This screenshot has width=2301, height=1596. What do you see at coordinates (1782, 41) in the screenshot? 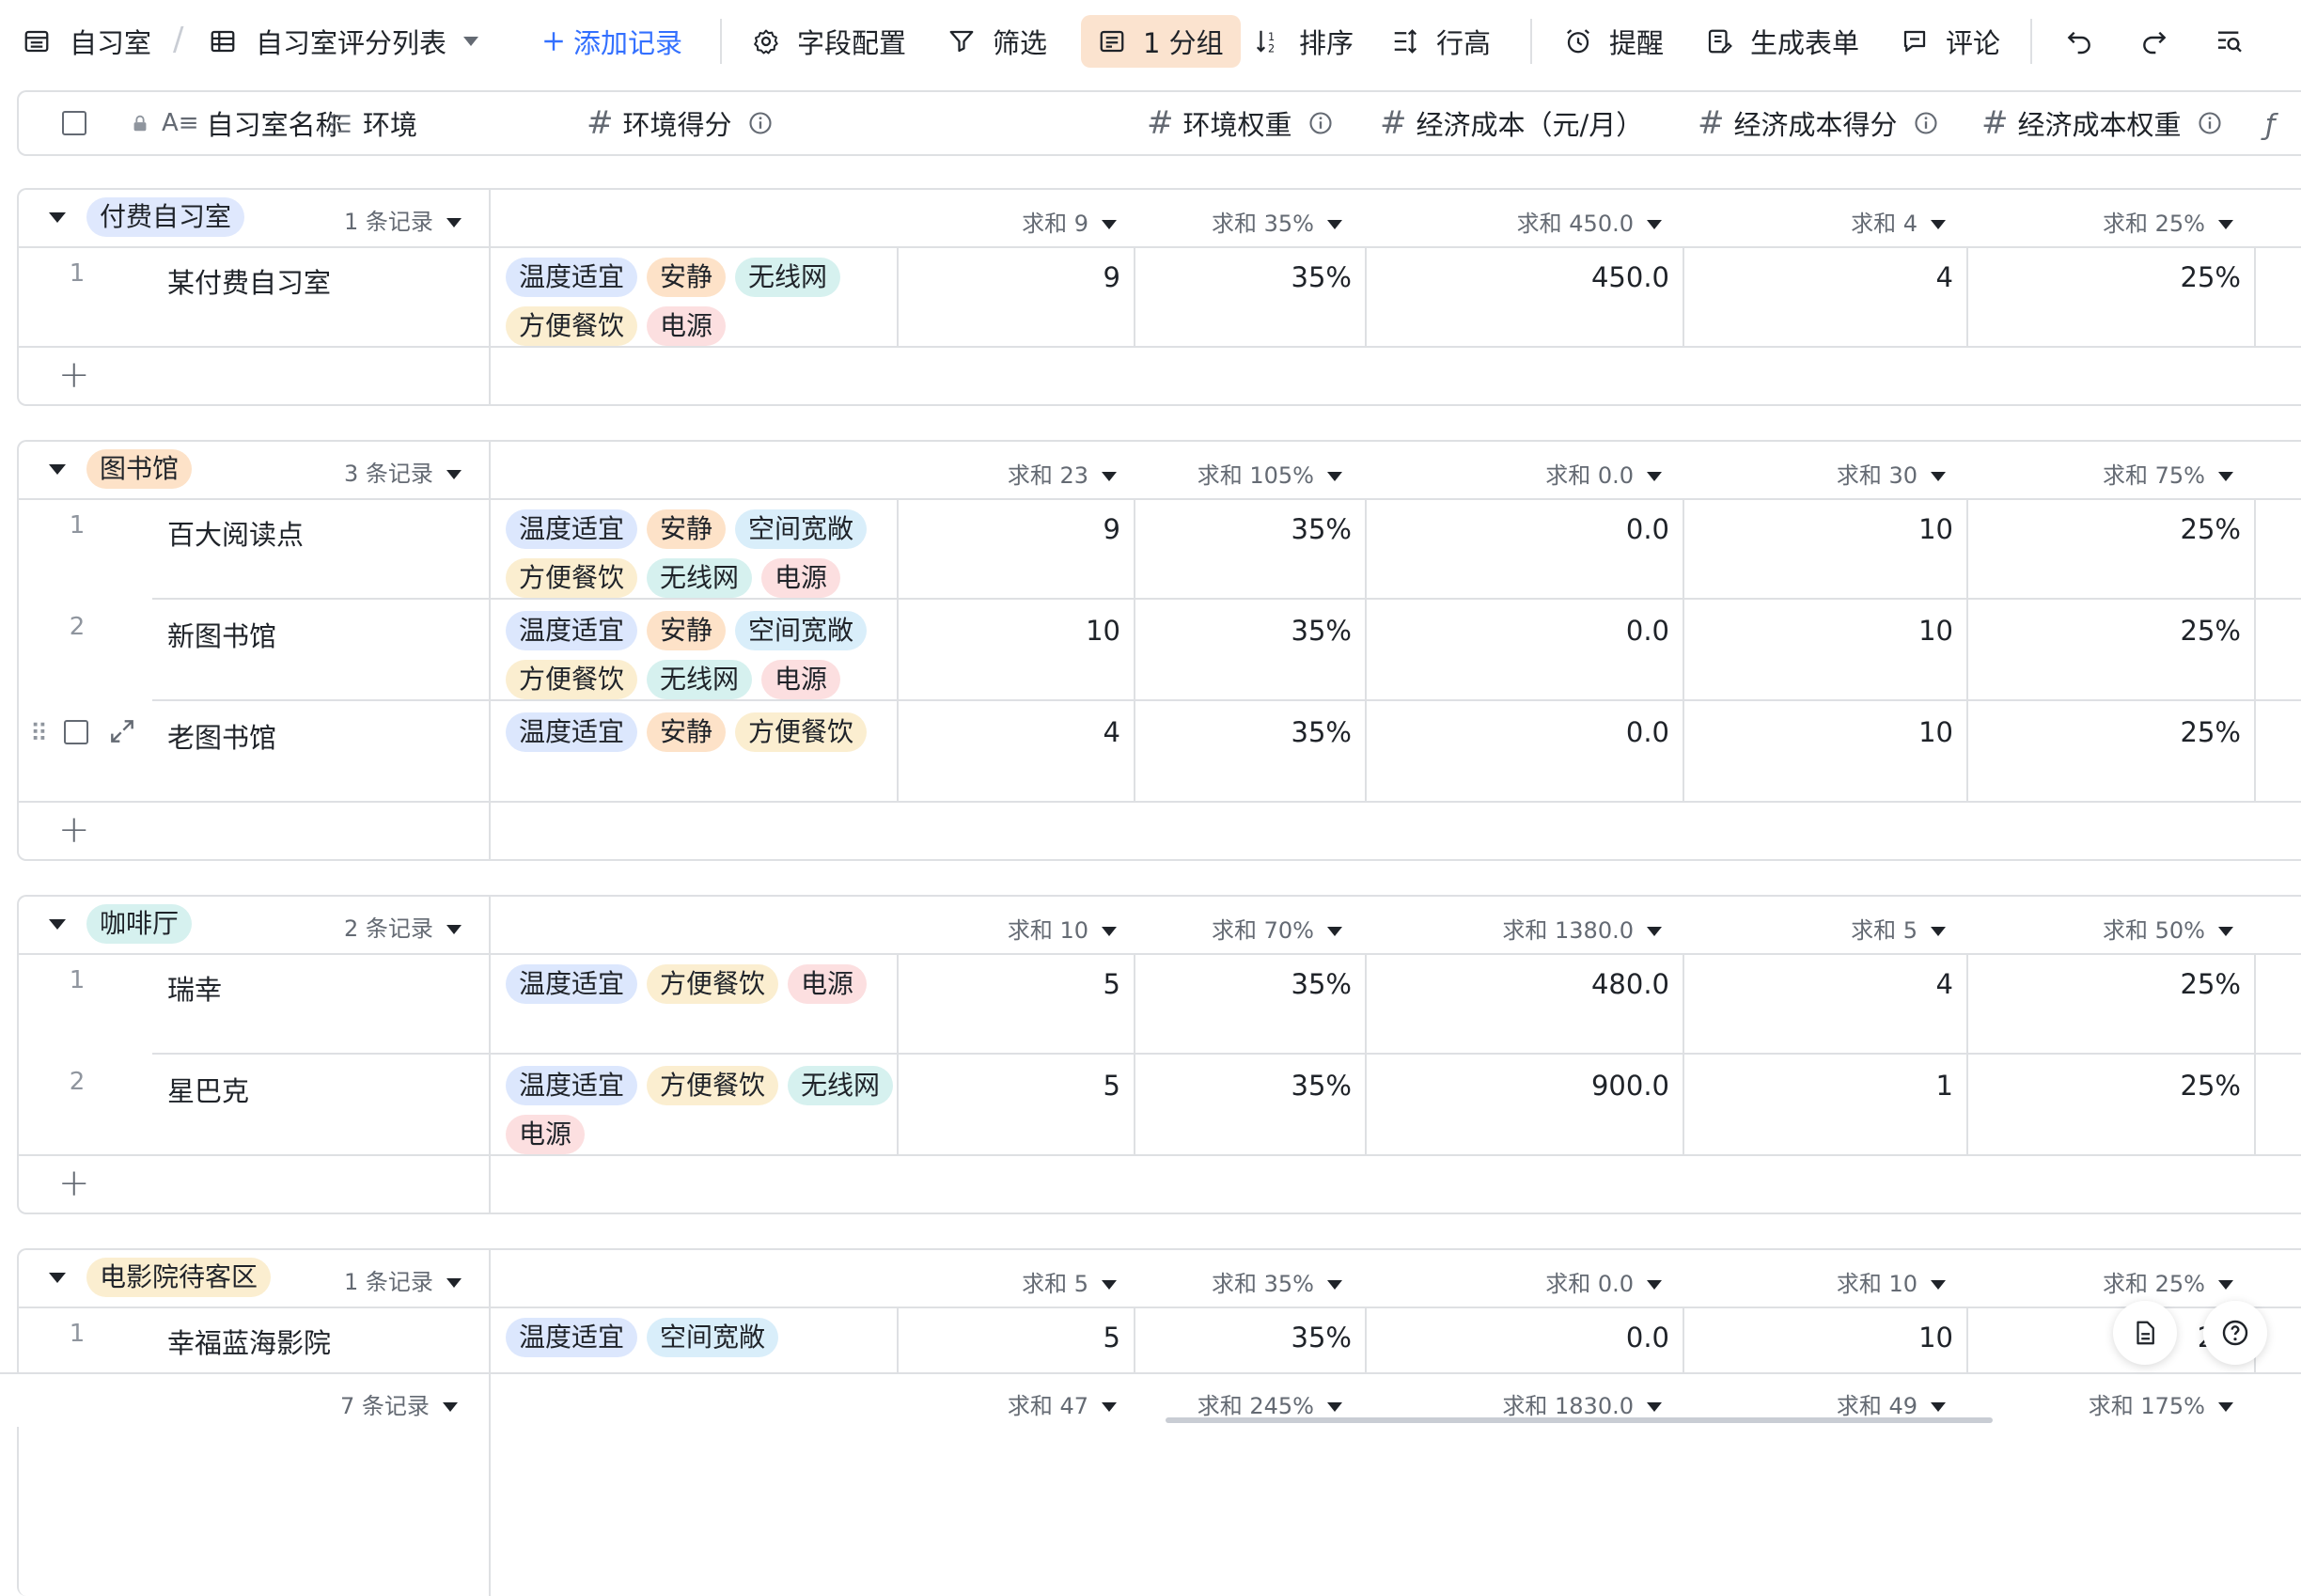
I see `generate-form-button: 生成表单` at bounding box center [1782, 41].